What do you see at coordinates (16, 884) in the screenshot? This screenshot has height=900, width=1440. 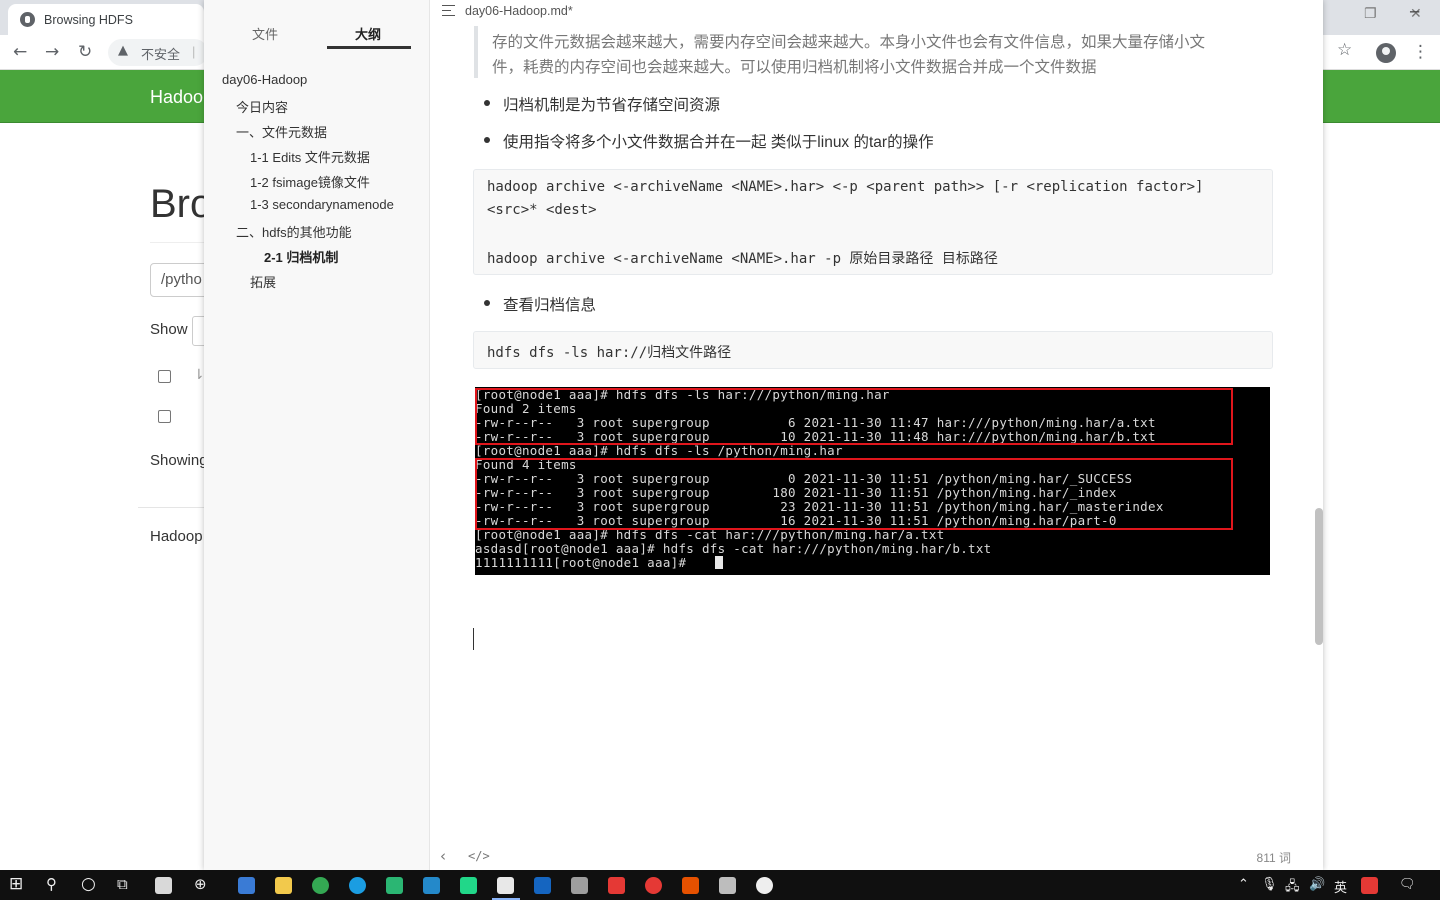 I see `windows-start-icon: ⊞` at bounding box center [16, 884].